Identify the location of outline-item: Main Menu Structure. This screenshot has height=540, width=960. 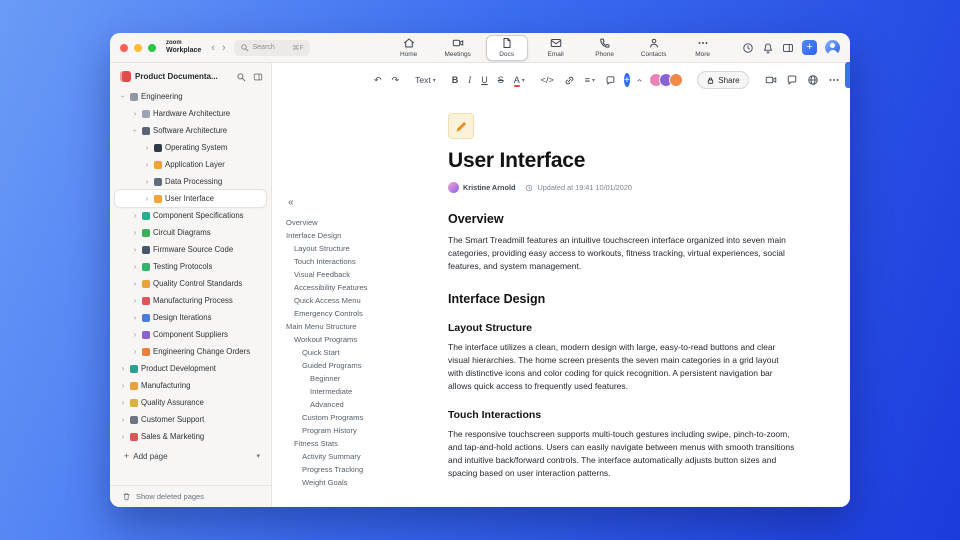
(364, 326).